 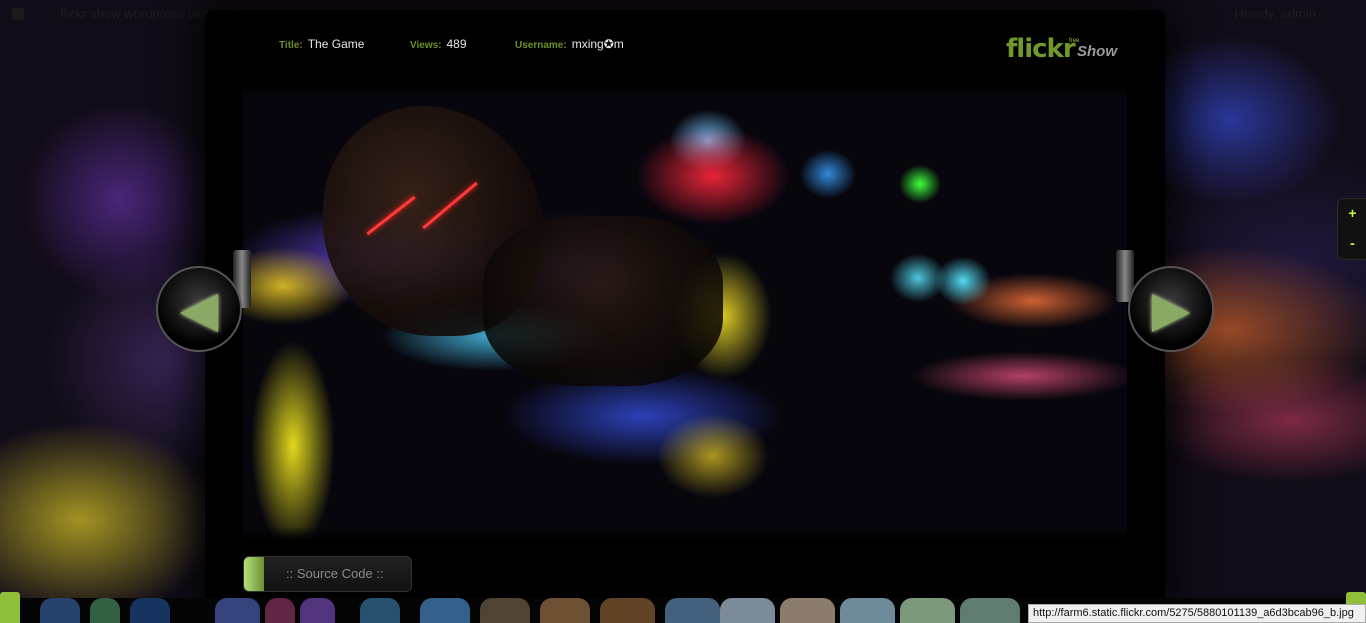 I want to click on source-code-label: :: Source Code ::, so click(x=335, y=573).